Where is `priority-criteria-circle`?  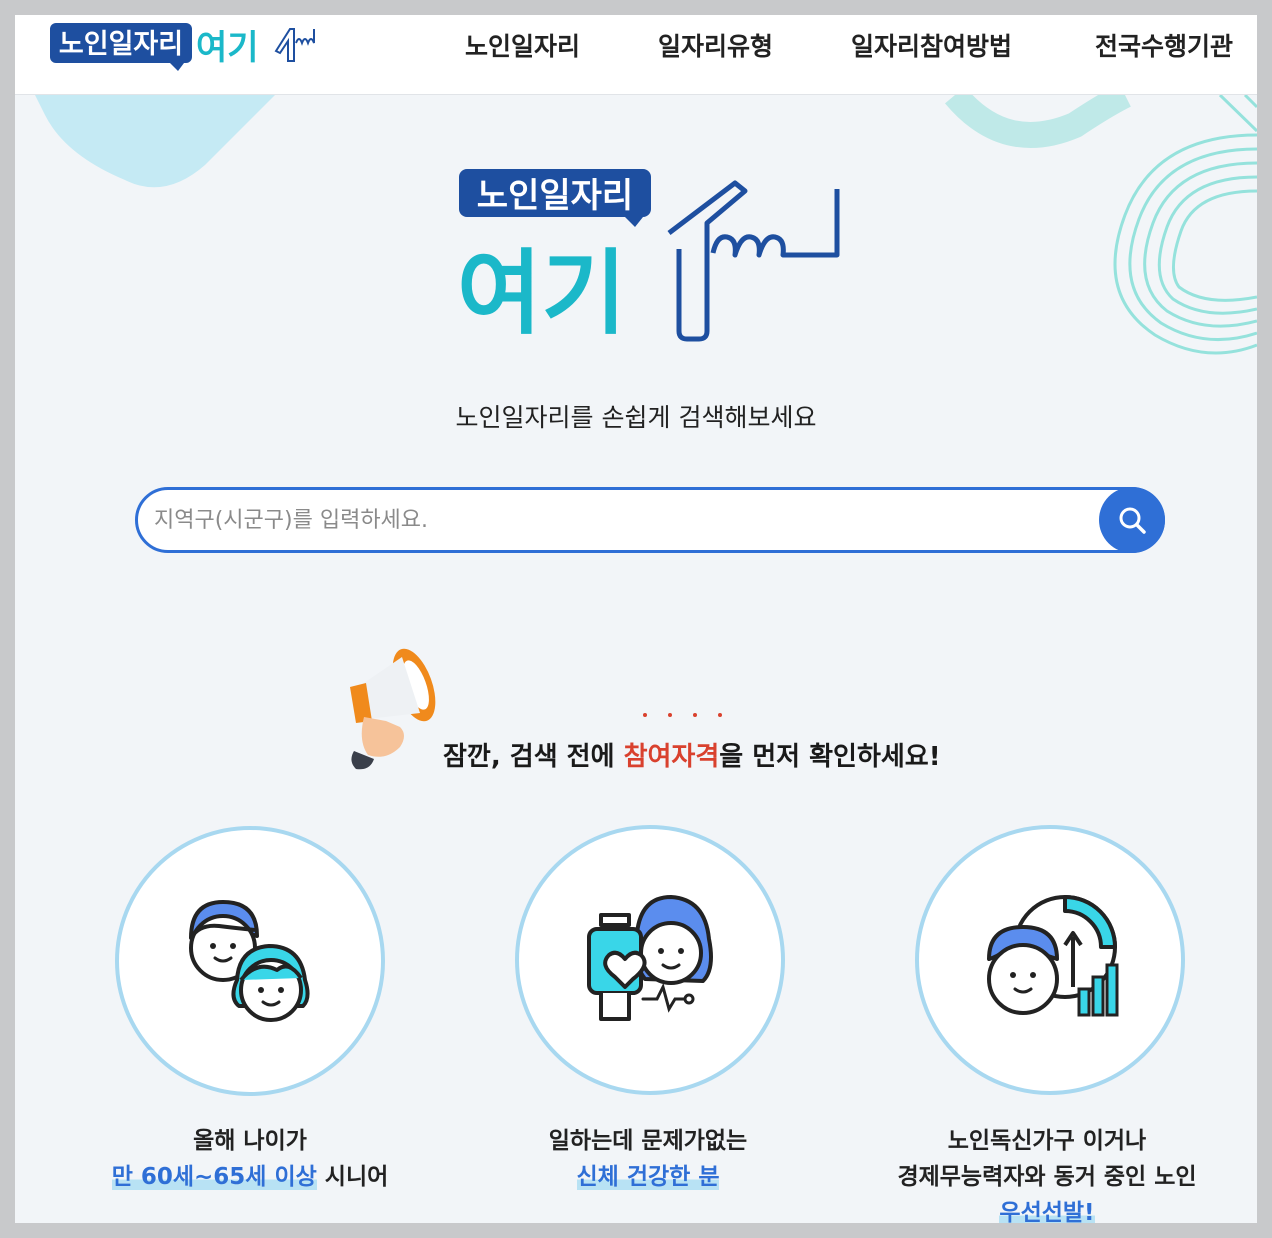
priority-criteria-circle is located at coordinates (1050, 960).